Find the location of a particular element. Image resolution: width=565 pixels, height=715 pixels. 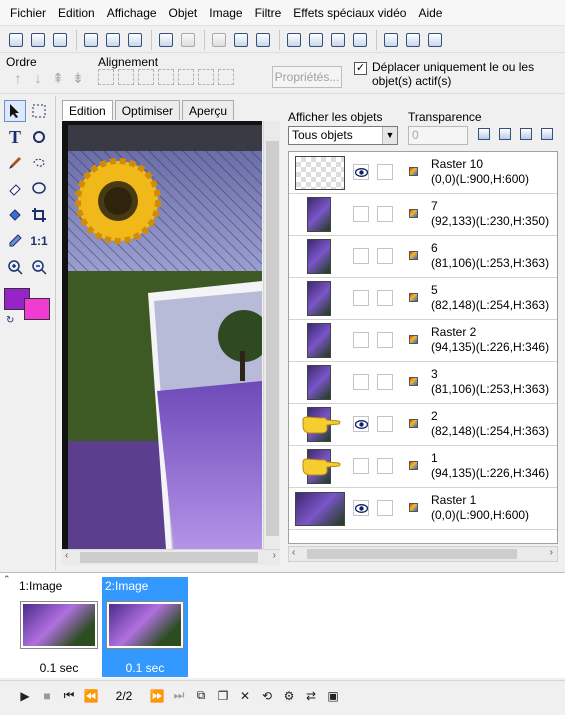

layer-row: 5 (82,148)(L:254,H:363) is located at coordinates (423, 299).